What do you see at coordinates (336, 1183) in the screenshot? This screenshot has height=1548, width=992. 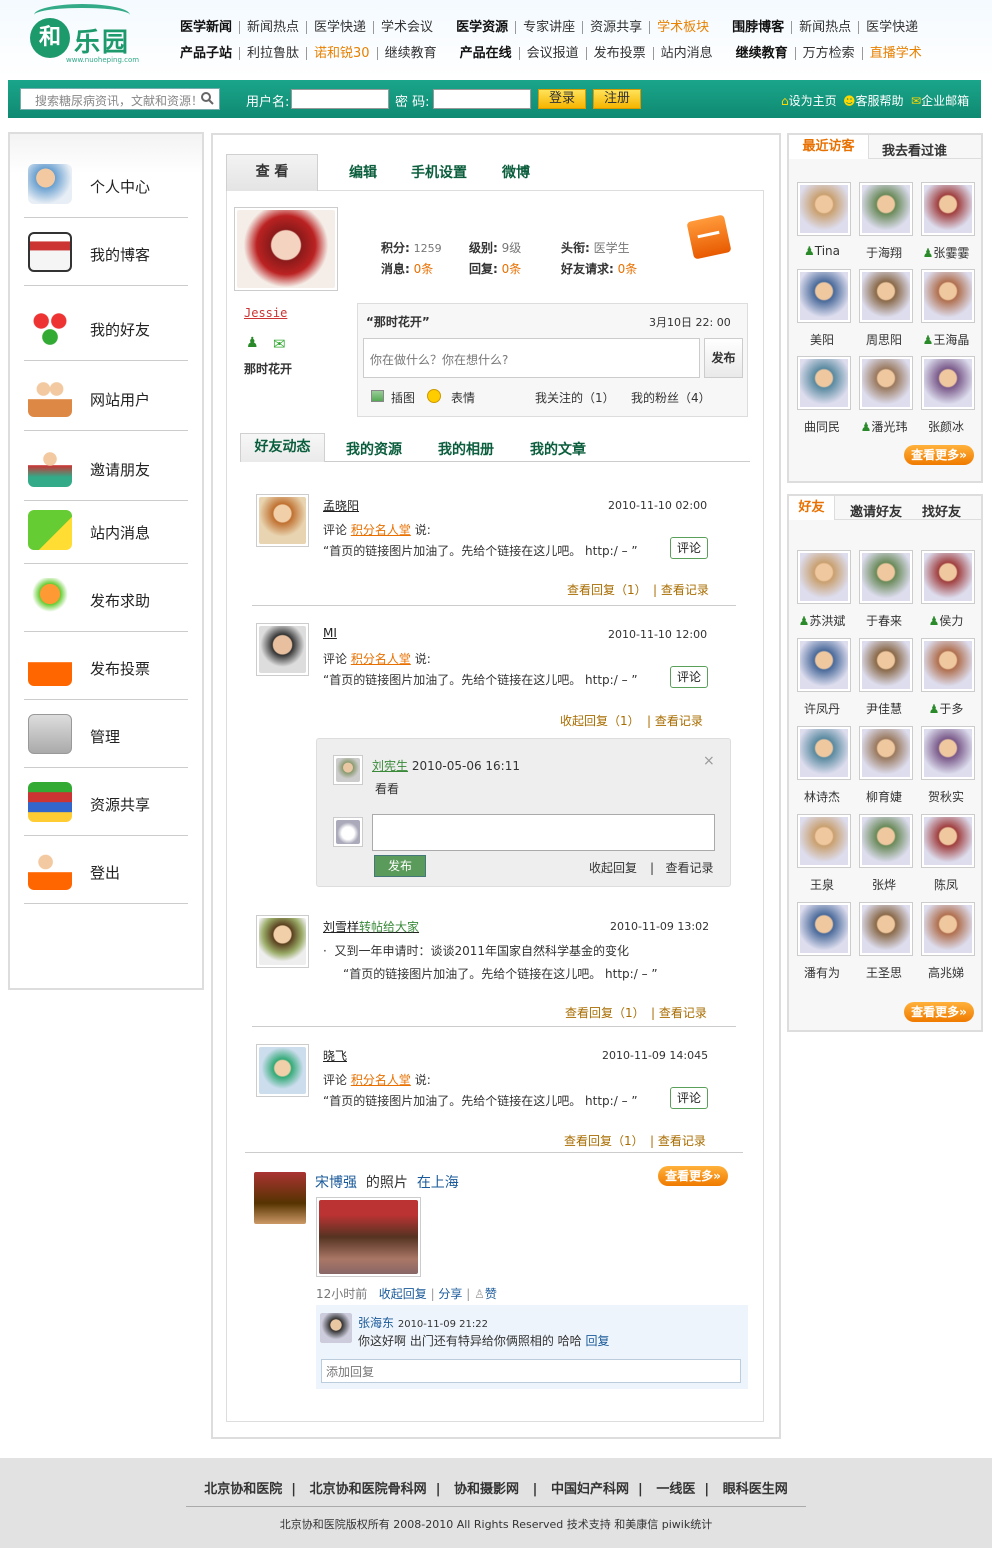 I see `photo-post-author: 宋博强` at bounding box center [336, 1183].